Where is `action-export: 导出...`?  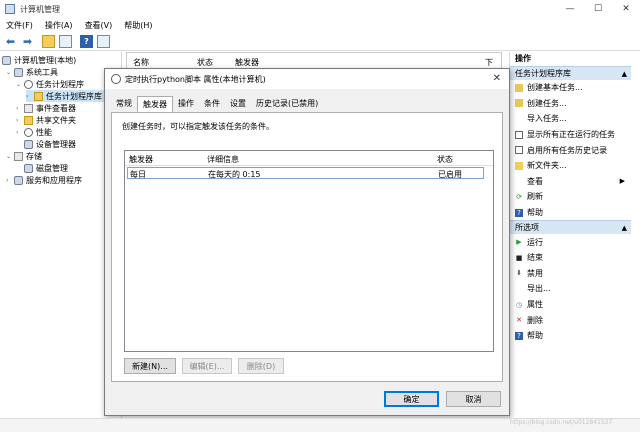 action-export: 导出... is located at coordinates (570, 289).